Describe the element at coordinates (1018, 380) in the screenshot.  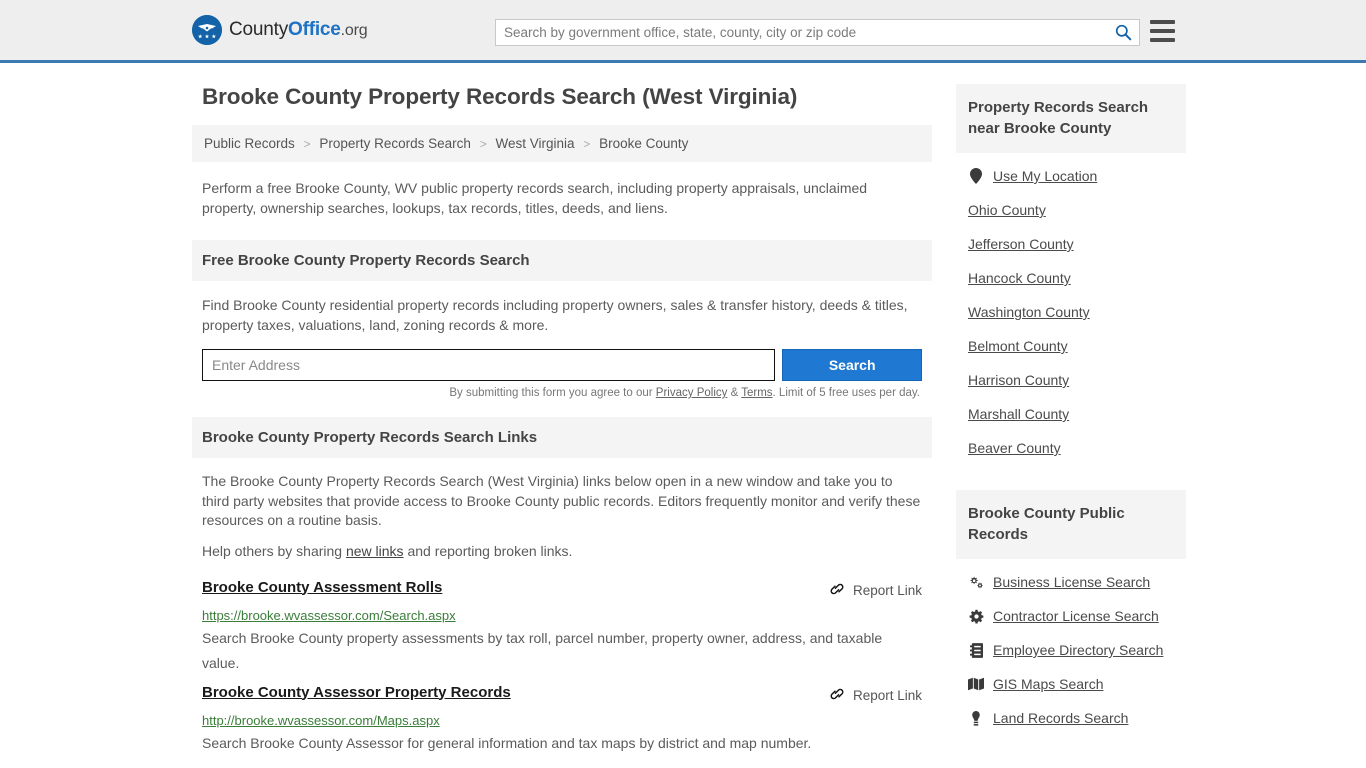
I see `sidebar-link-harrison-county: Harrison County` at that location.